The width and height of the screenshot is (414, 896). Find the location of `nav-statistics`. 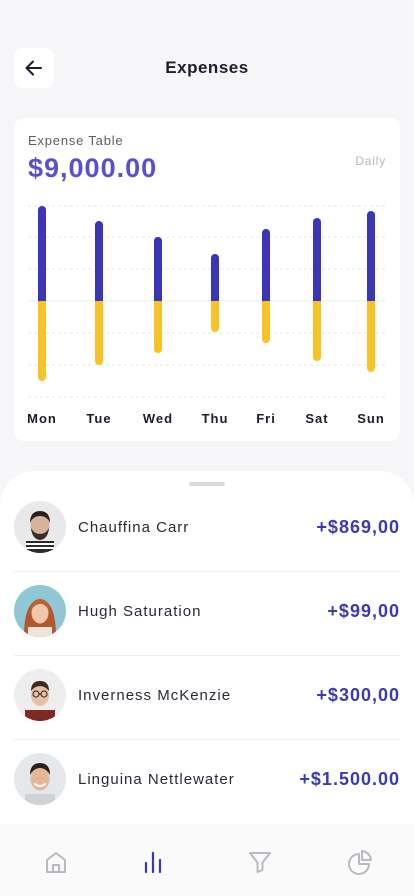

nav-statistics is located at coordinates (153, 862).